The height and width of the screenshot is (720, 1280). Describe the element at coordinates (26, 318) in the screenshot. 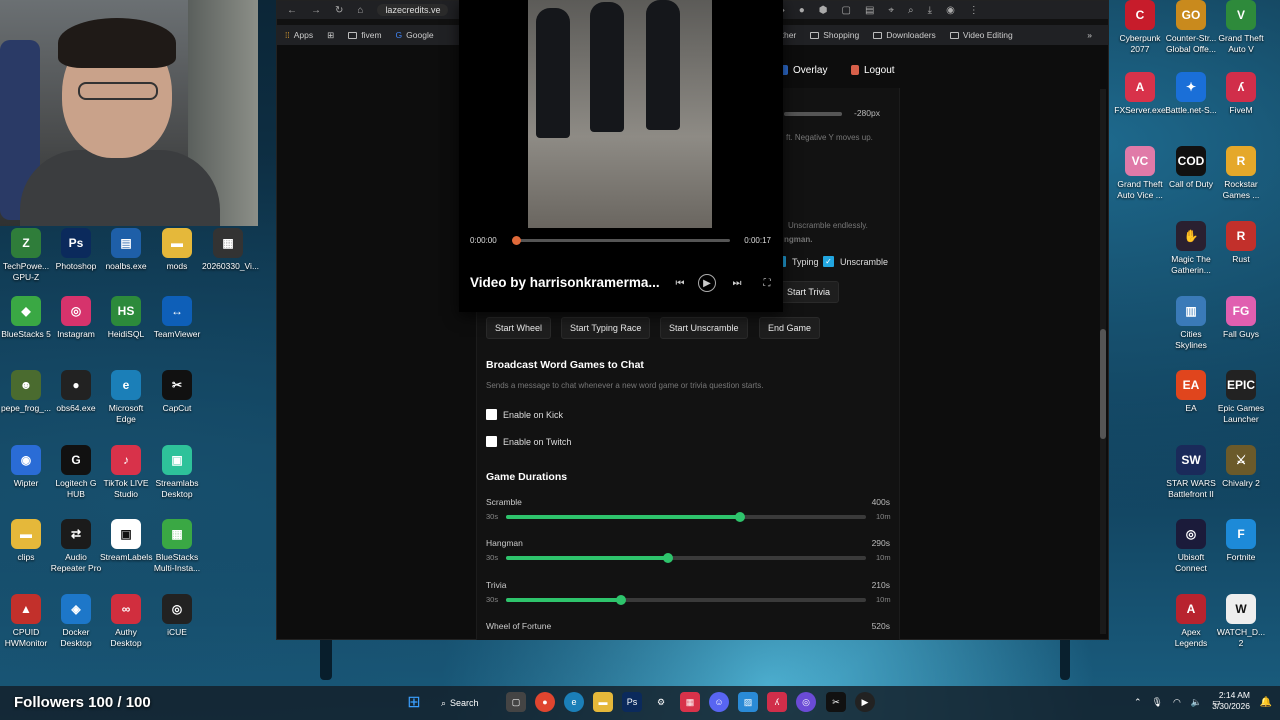

I see `desktop_left-icon: ◆ BlueStacks 5` at that location.